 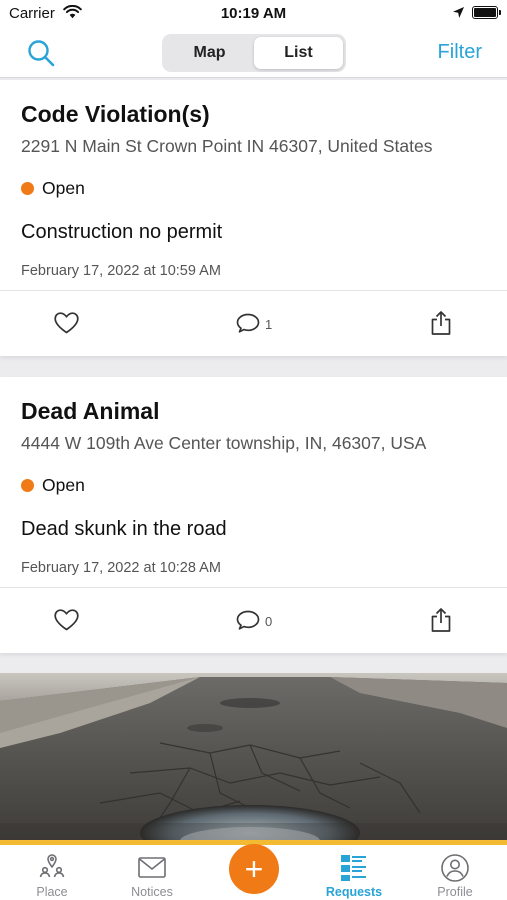 What do you see at coordinates (455, 892) in the screenshot?
I see `tab-label: Profile` at bounding box center [455, 892].